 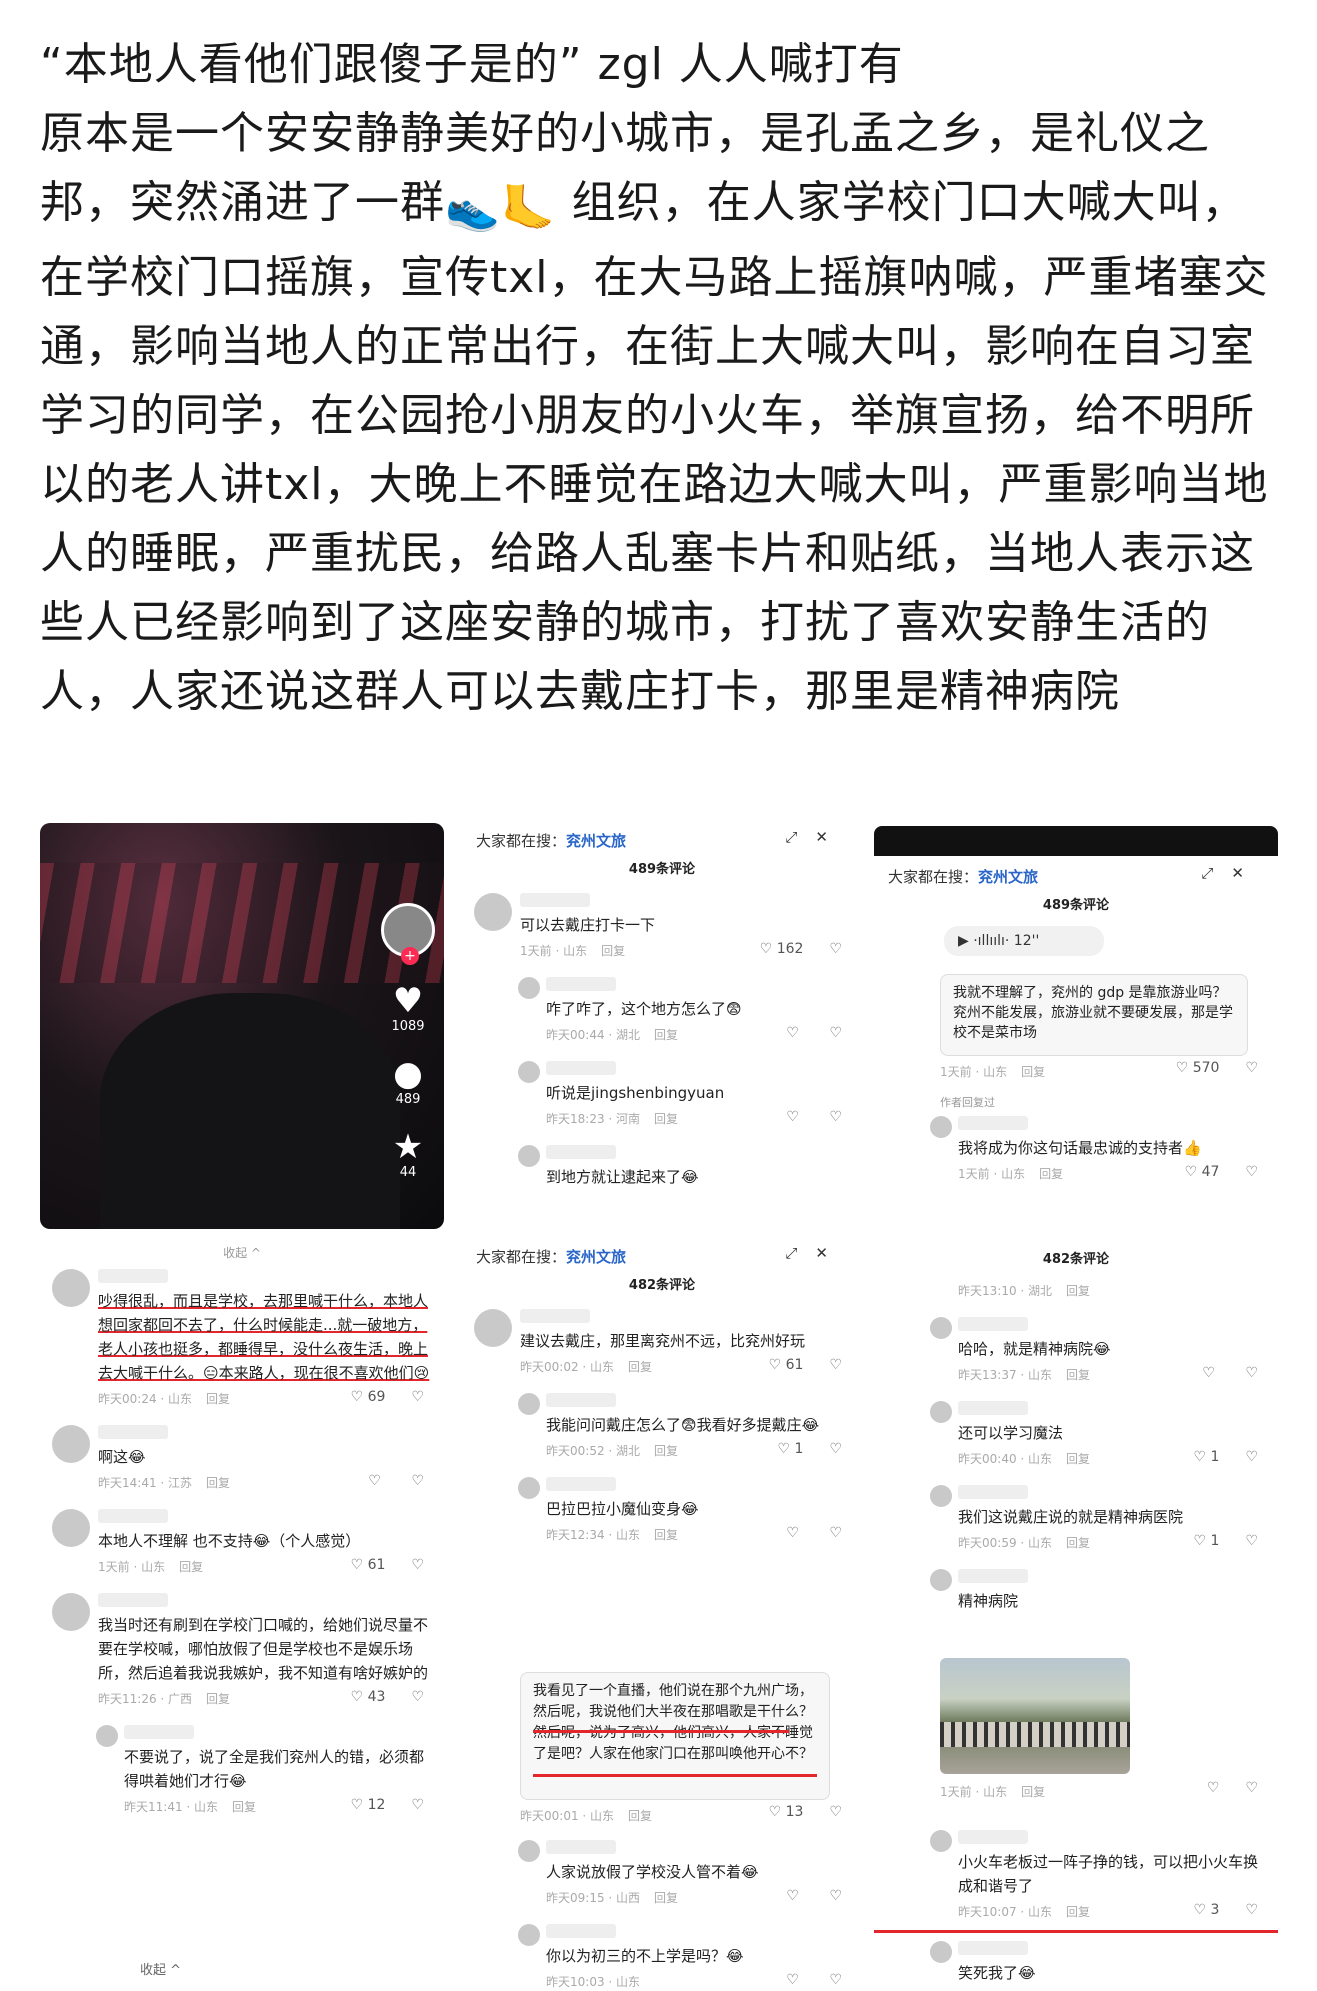 I want to click on star-icon: ★, so click(x=408, y=1147).